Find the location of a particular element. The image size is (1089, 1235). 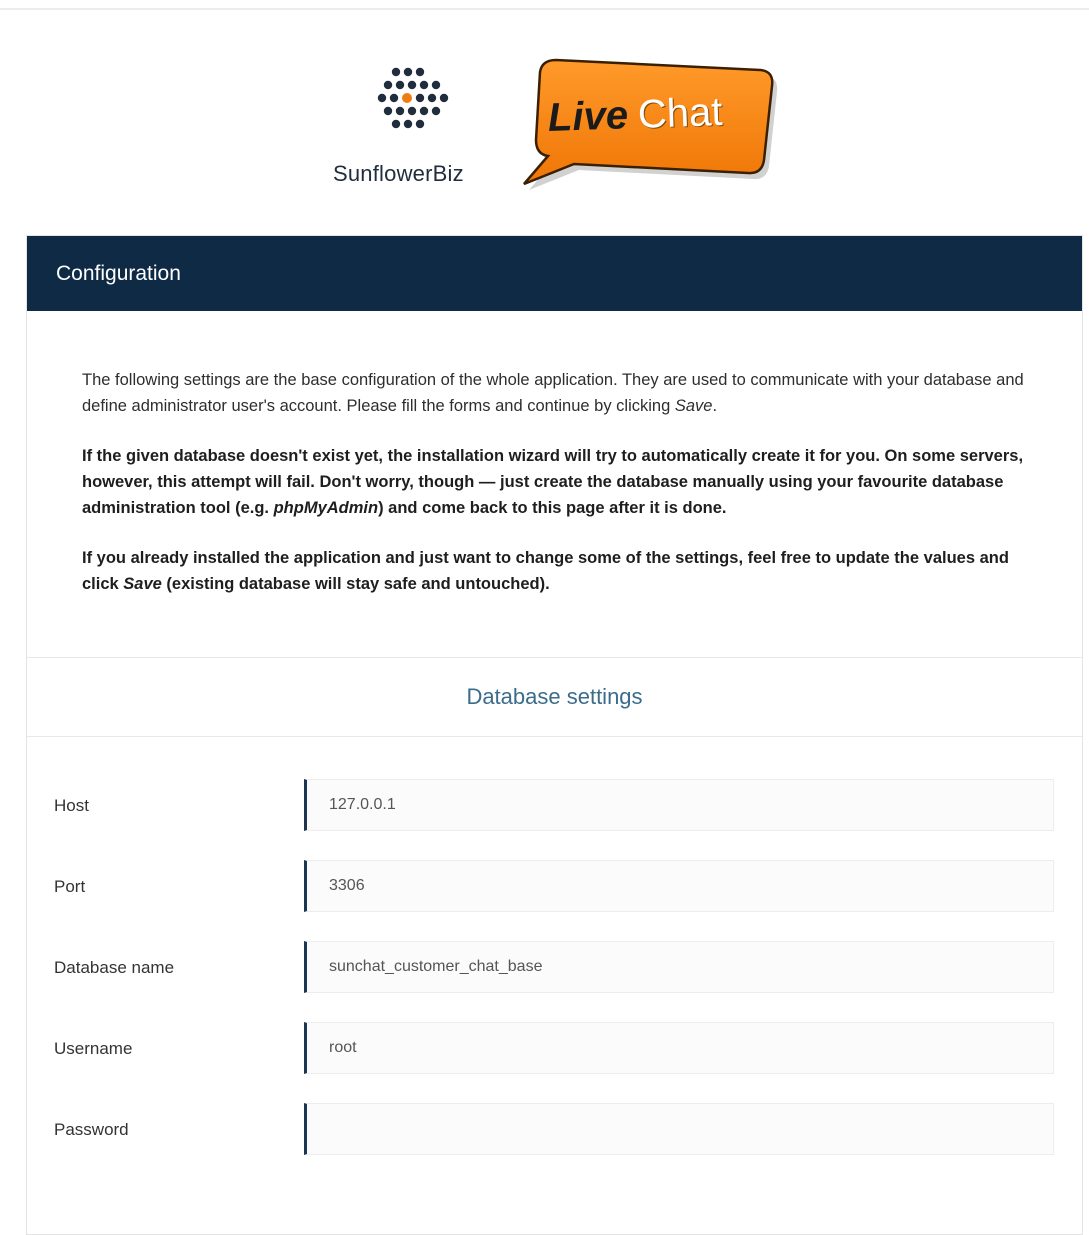

host-row: Host is located at coordinates (554, 819).